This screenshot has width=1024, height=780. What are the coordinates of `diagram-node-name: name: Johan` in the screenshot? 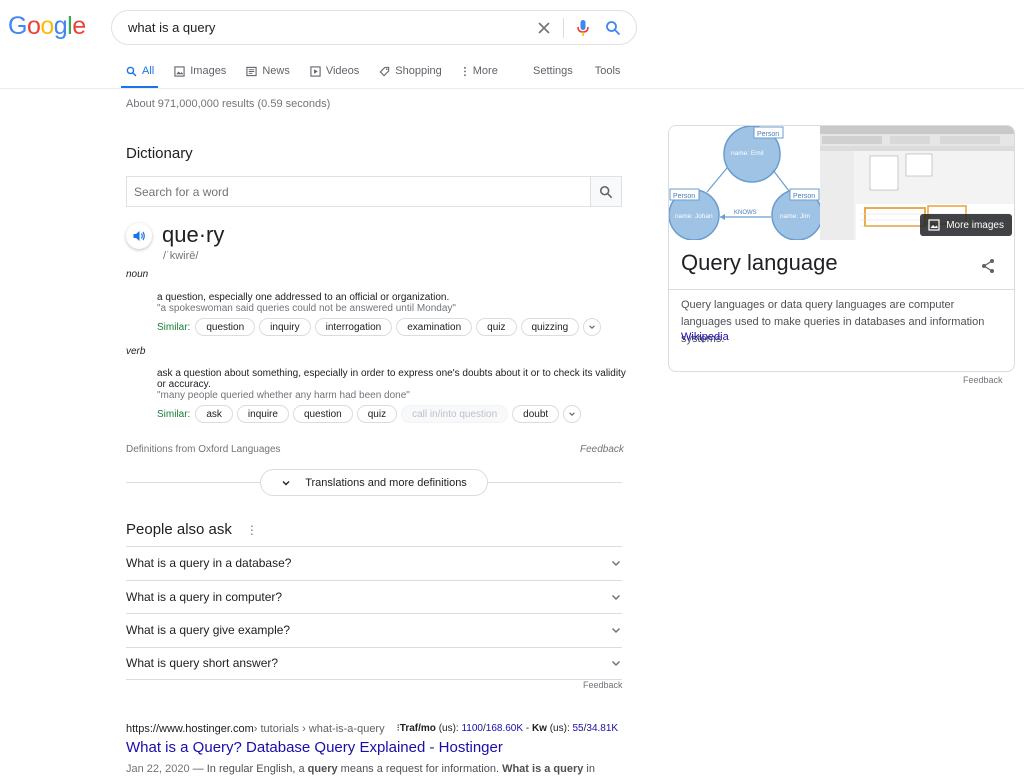 It's located at (694, 216).